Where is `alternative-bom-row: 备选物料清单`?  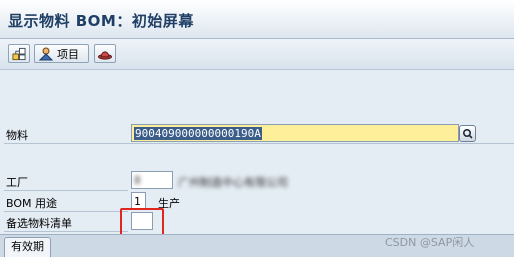 alternative-bom-row: 备选物料清单 is located at coordinates (257, 222).